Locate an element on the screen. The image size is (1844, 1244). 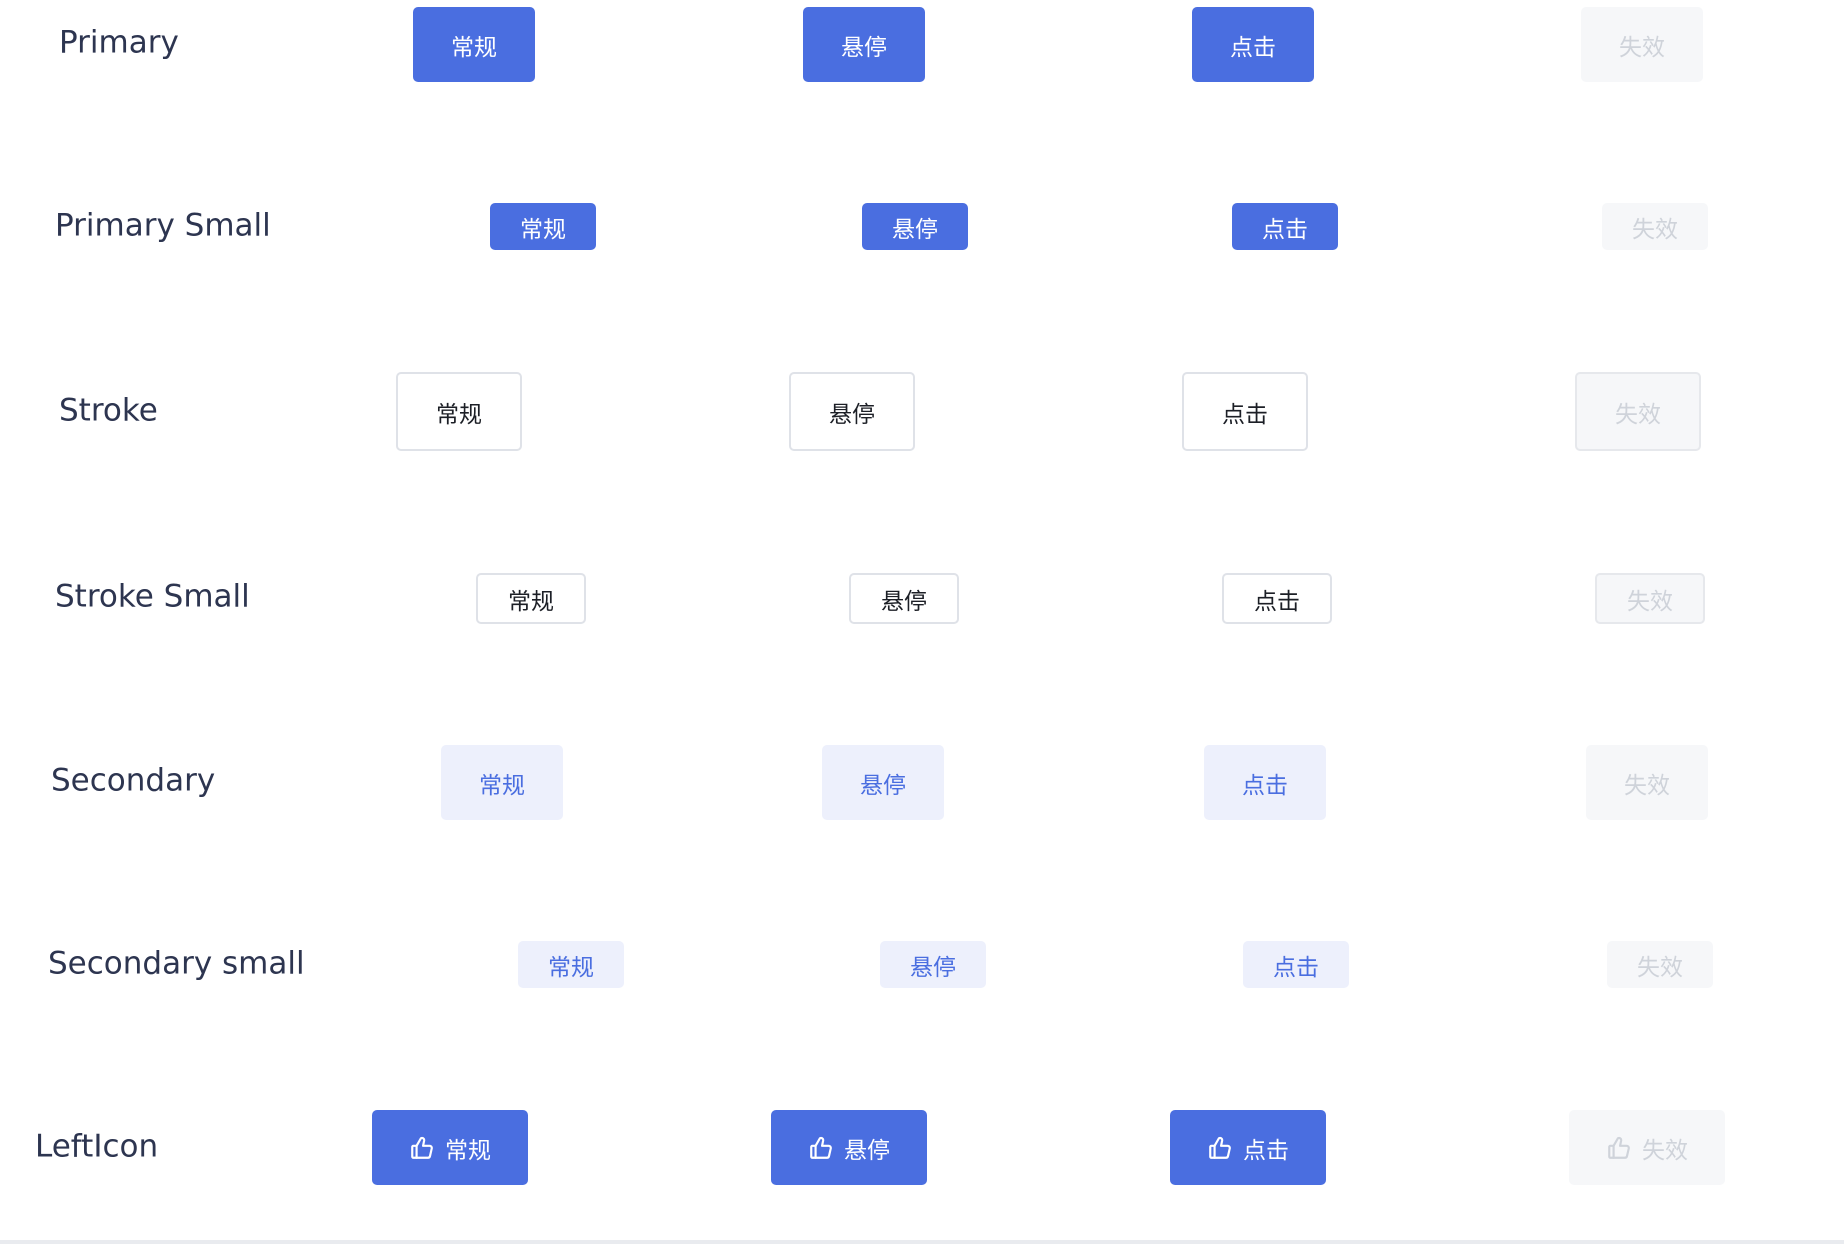
stroke-small-disabled-button: 失效 is located at coordinates (1650, 598).